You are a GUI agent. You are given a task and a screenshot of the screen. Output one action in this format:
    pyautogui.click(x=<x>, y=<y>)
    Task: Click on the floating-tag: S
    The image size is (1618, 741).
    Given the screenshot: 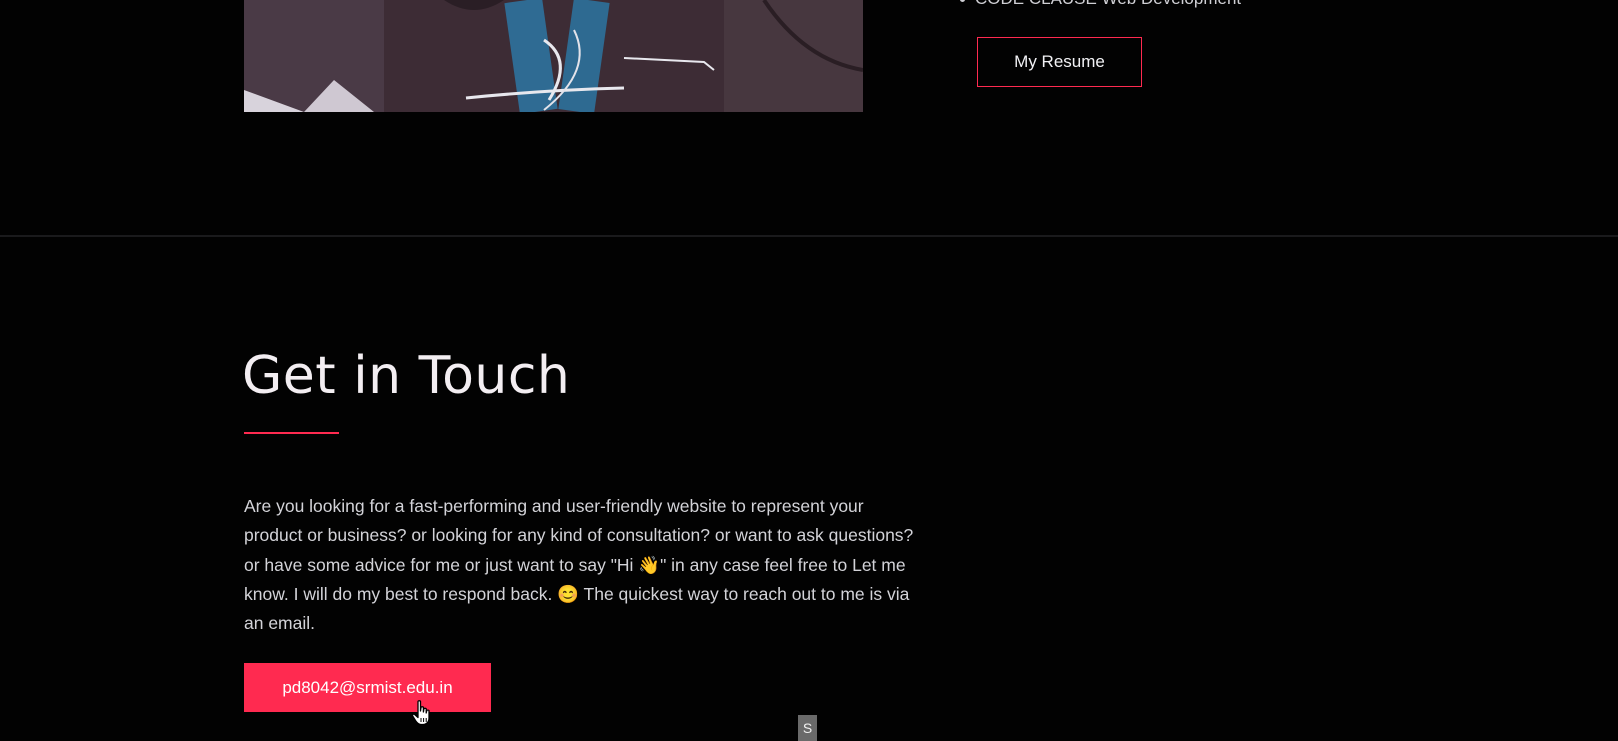 What is the action you would take?
    pyautogui.click(x=807, y=728)
    